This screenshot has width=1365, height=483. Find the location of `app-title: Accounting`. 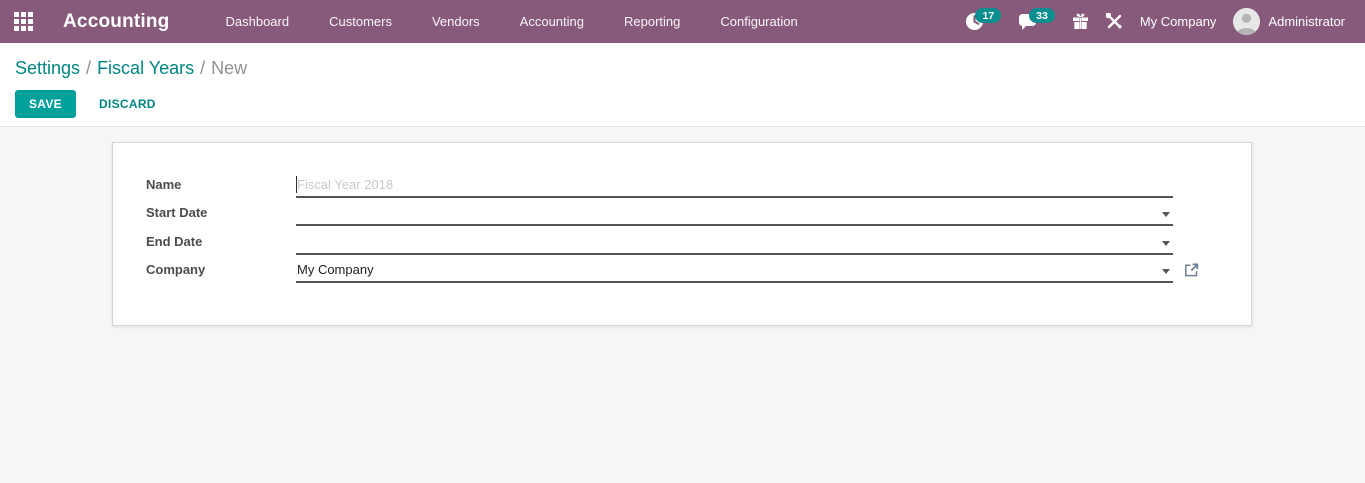

app-title: Accounting is located at coordinates (116, 22).